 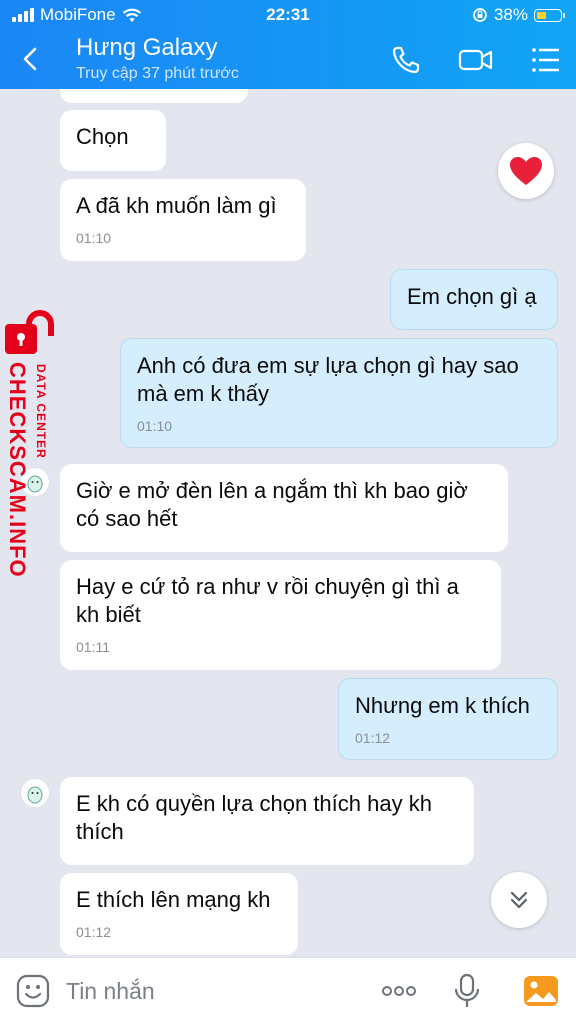 What do you see at coordinates (288, 15) in the screenshot?
I see `status-bar: MobiFone 22:31 38%` at bounding box center [288, 15].